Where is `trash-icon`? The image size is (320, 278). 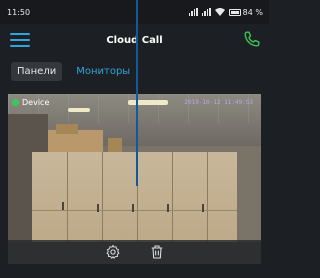
trash-icon is located at coordinates (157, 252).